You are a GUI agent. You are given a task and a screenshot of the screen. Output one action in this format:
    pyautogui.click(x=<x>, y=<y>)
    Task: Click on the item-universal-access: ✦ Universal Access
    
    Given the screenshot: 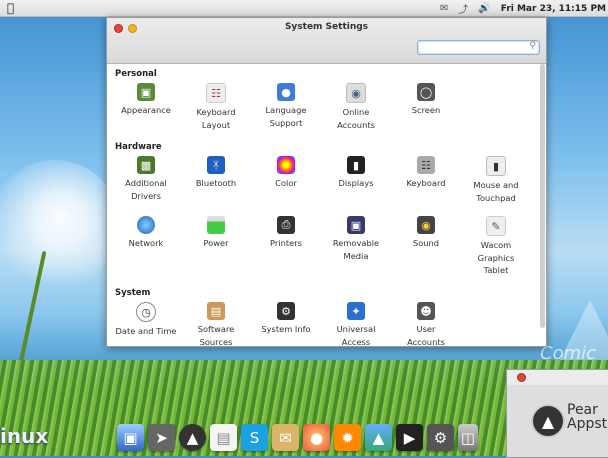 What is the action you would take?
    pyautogui.click(x=356, y=324)
    